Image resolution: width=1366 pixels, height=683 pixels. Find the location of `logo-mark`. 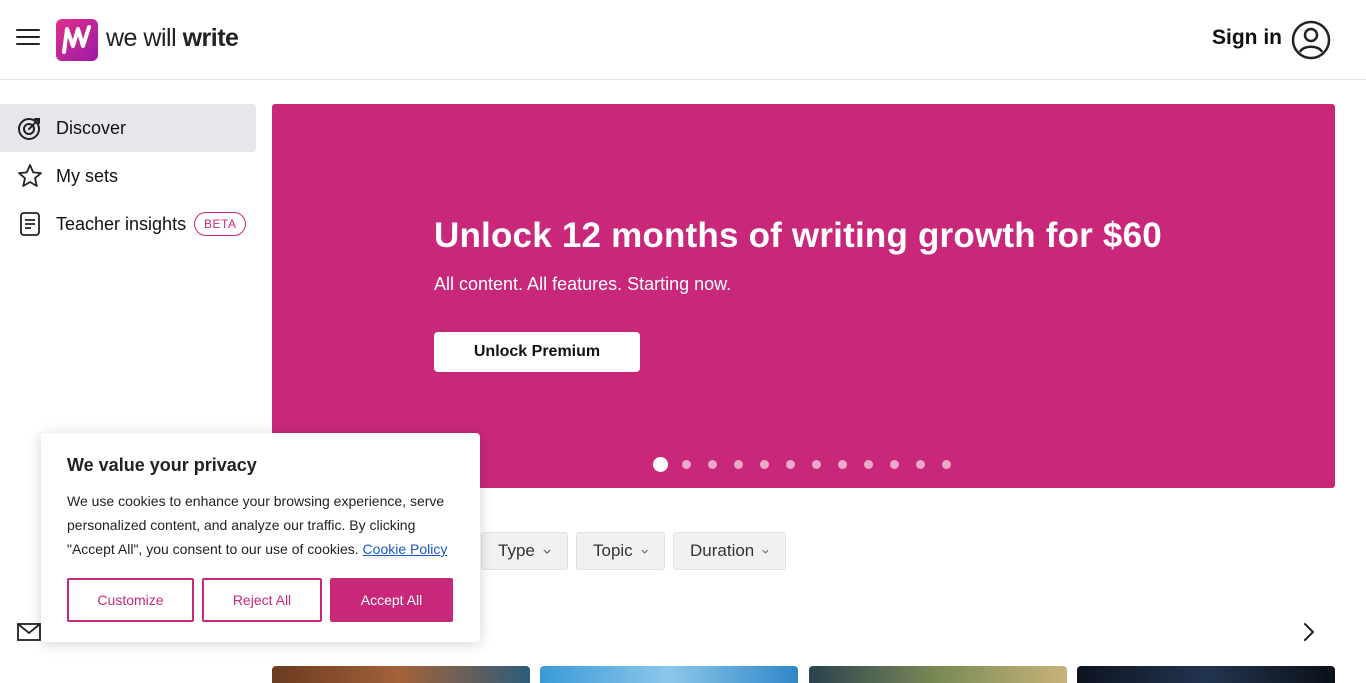

logo-mark is located at coordinates (77, 40).